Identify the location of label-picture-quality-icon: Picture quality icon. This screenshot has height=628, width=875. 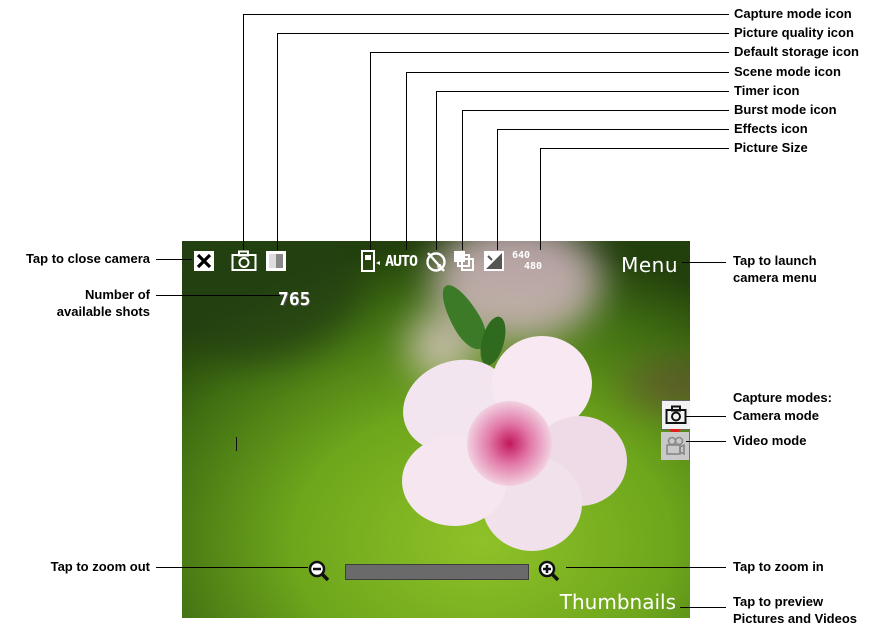
(794, 32).